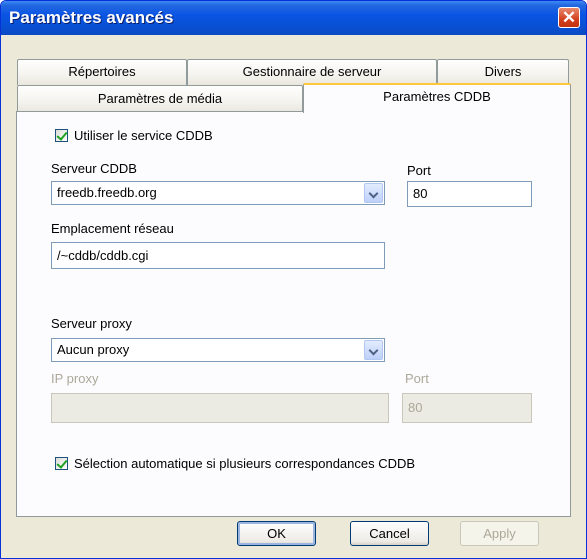 The width and height of the screenshot is (587, 559). Describe the element at coordinates (415, 407) in the screenshot. I see `proxy-port-value: 80` at that location.